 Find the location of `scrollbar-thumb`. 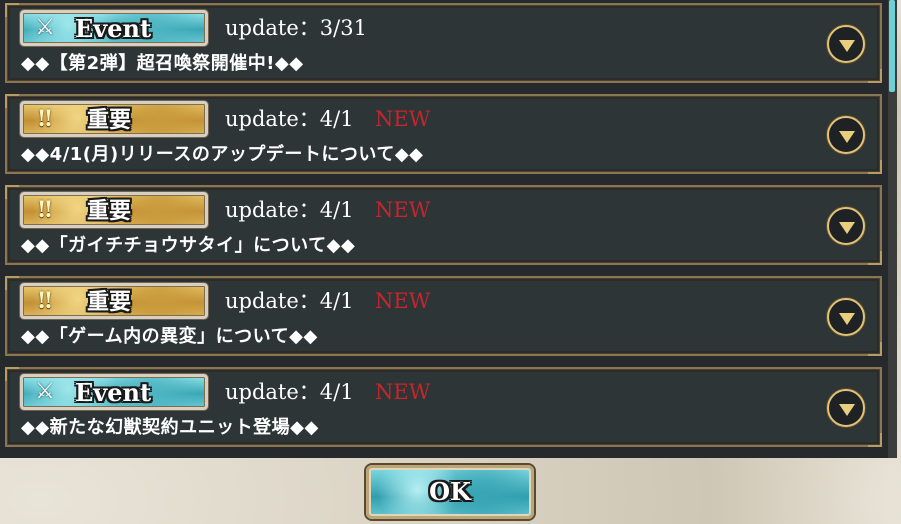

scrollbar-thumb is located at coordinates (892, 46).